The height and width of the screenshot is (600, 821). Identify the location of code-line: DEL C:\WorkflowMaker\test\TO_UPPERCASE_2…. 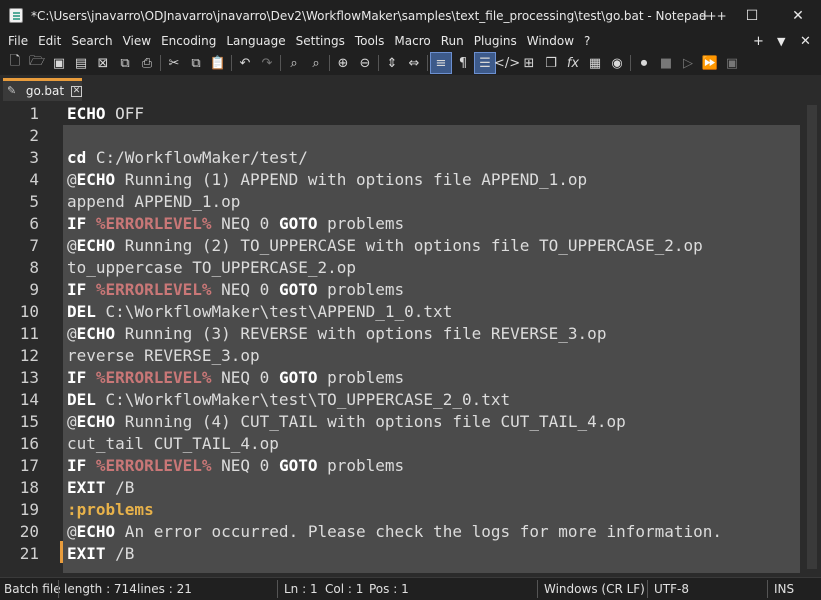
(288, 400).